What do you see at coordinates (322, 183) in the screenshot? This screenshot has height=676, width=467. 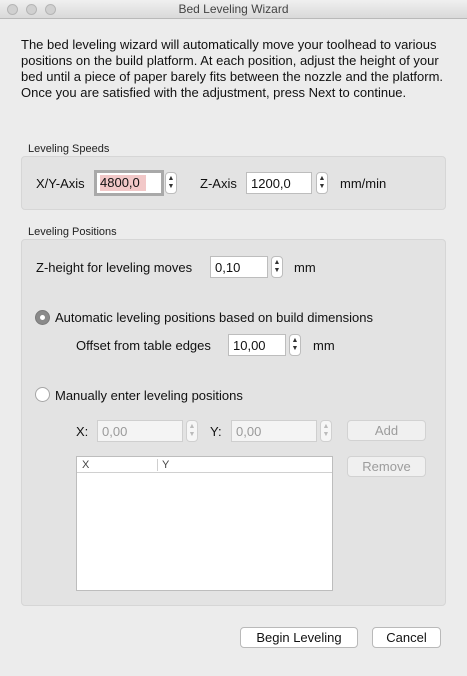 I see `z-axis-stepper-icon: ▲ ▼` at bounding box center [322, 183].